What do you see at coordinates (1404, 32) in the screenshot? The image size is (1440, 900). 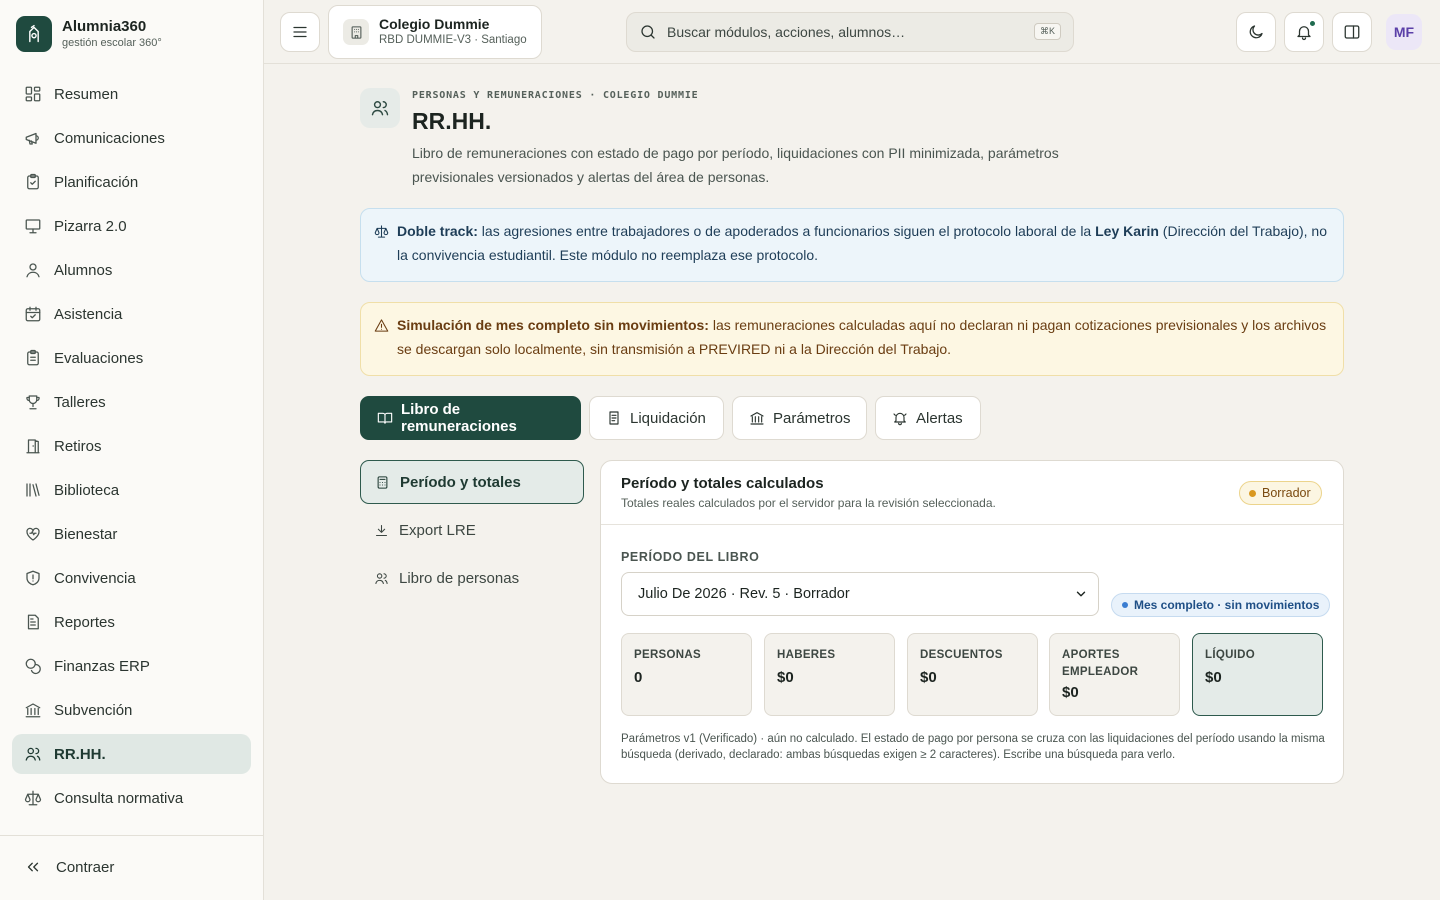 I see `avatar: MF` at bounding box center [1404, 32].